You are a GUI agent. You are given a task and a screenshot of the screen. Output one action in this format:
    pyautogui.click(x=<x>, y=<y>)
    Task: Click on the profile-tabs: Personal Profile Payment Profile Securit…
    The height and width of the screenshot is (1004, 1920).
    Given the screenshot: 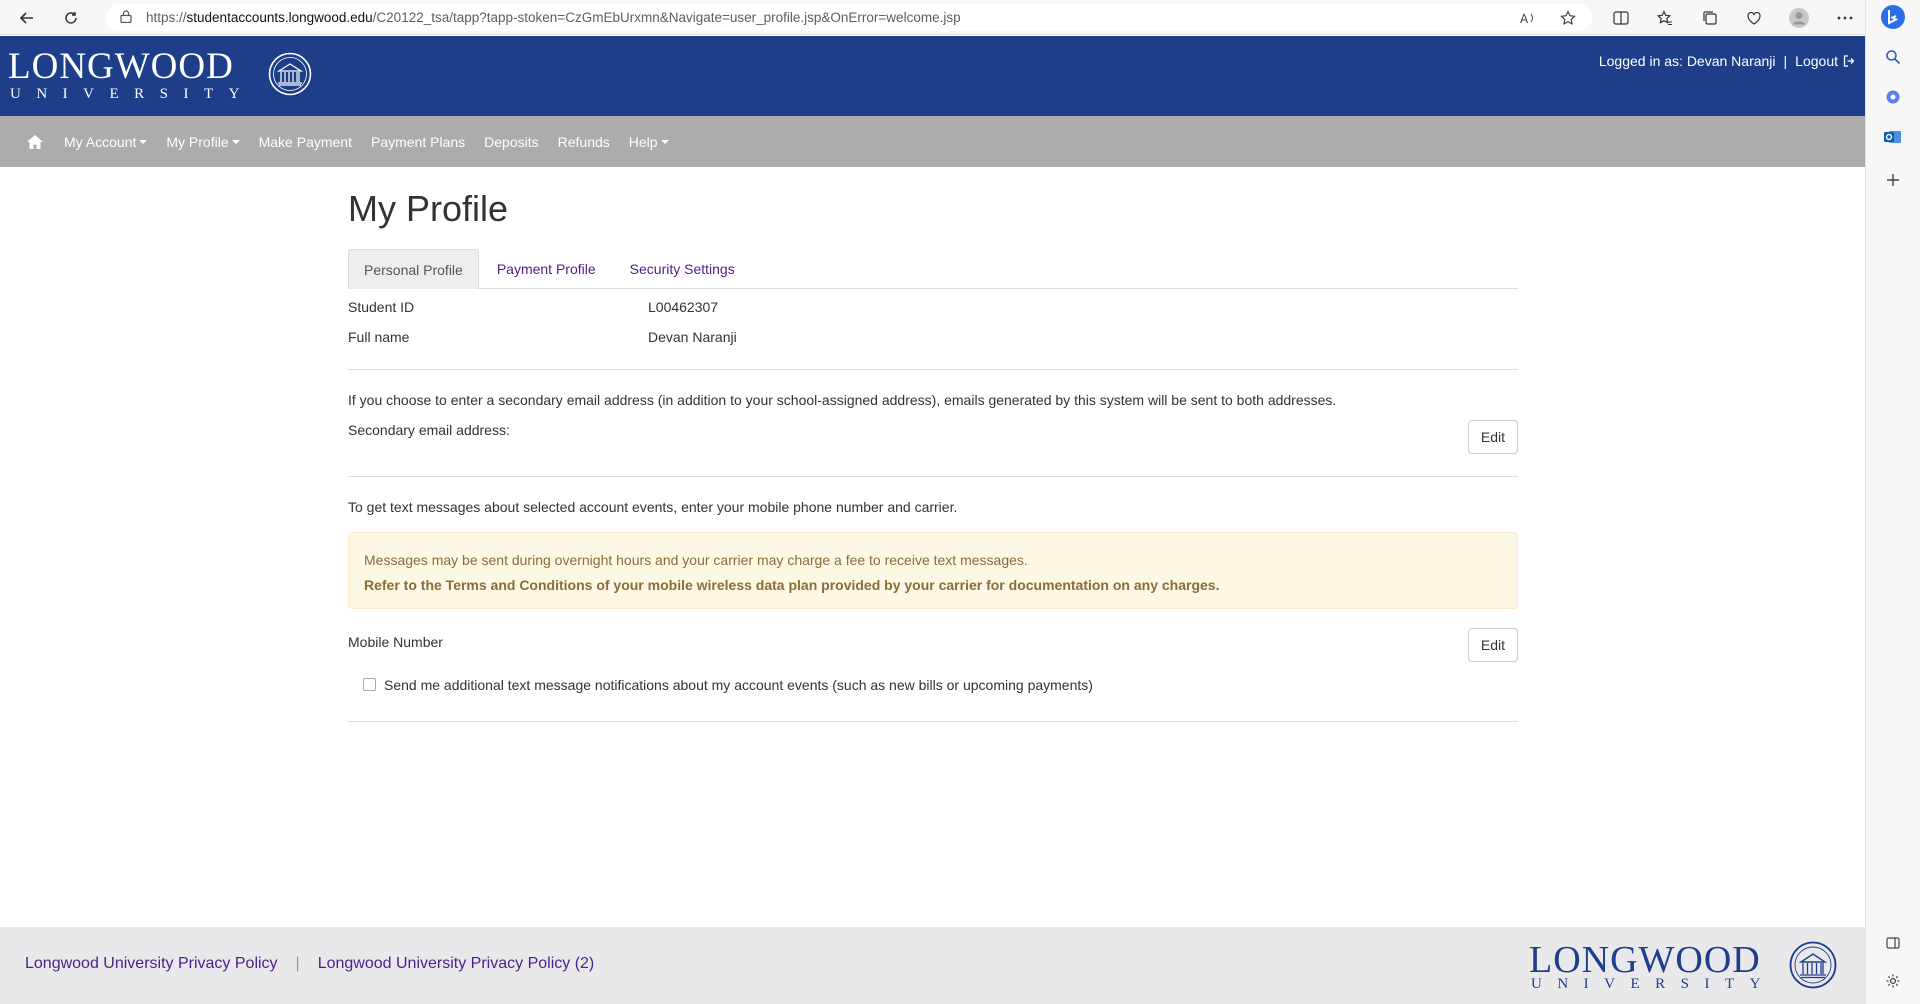 What is the action you would take?
    pyautogui.click(x=933, y=268)
    